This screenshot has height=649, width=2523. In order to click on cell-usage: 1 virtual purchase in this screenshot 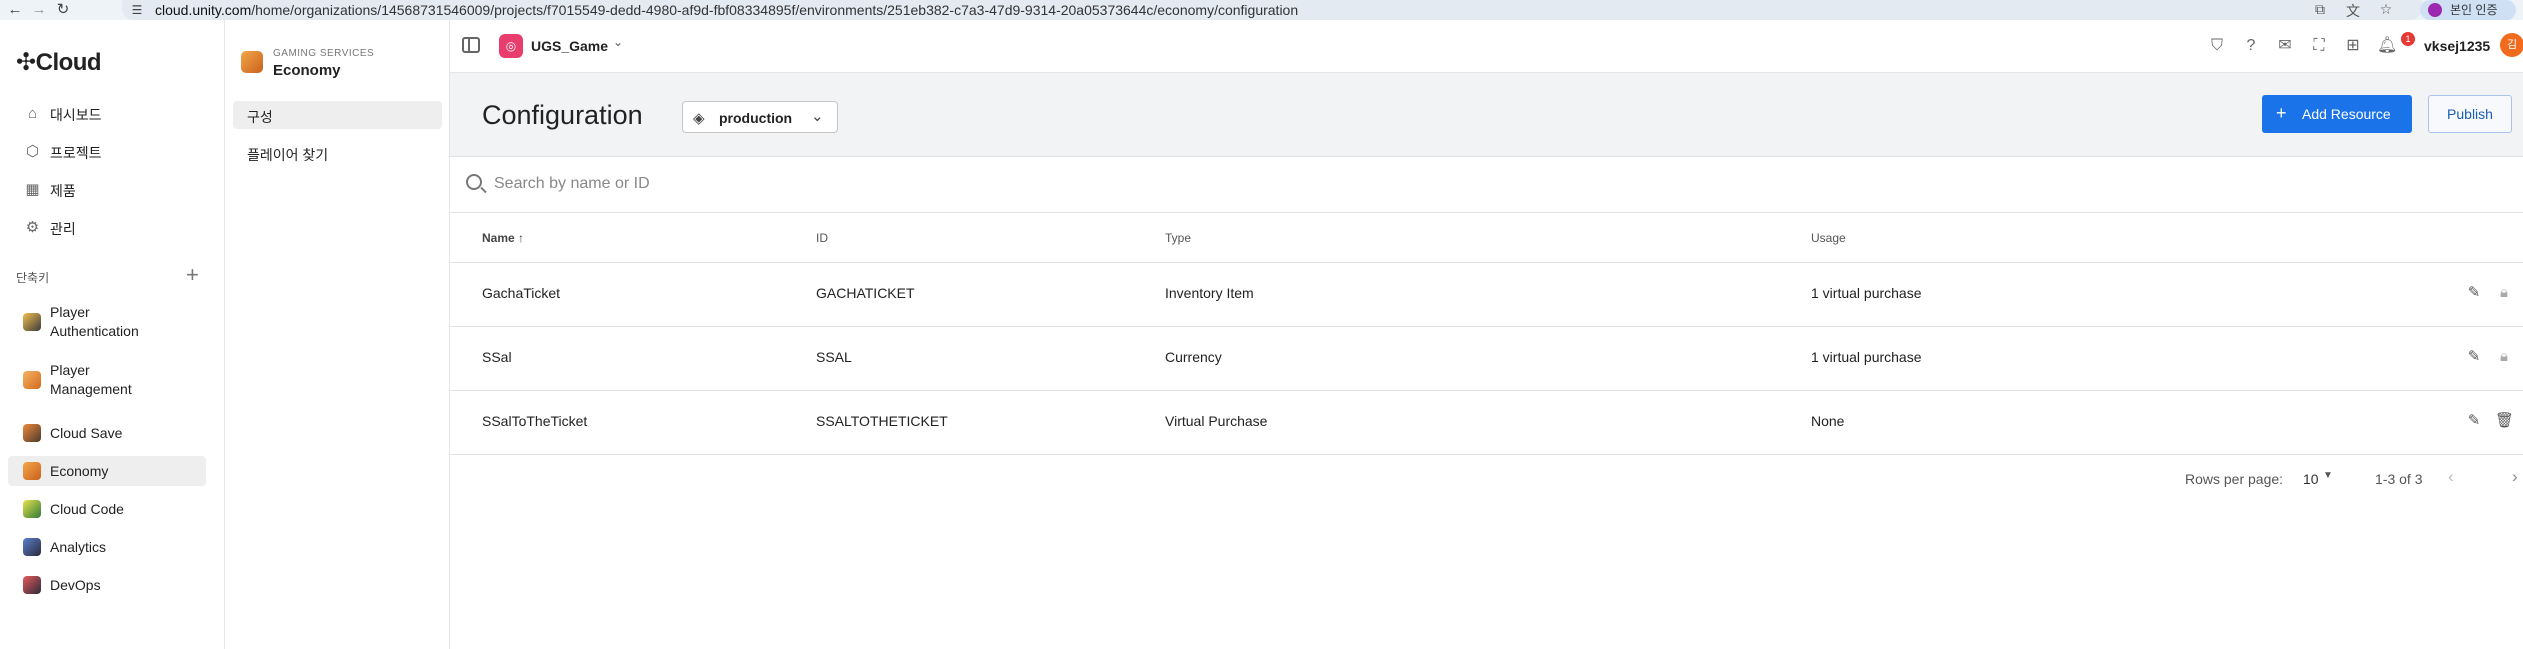, I will do `click(1866, 357)`.